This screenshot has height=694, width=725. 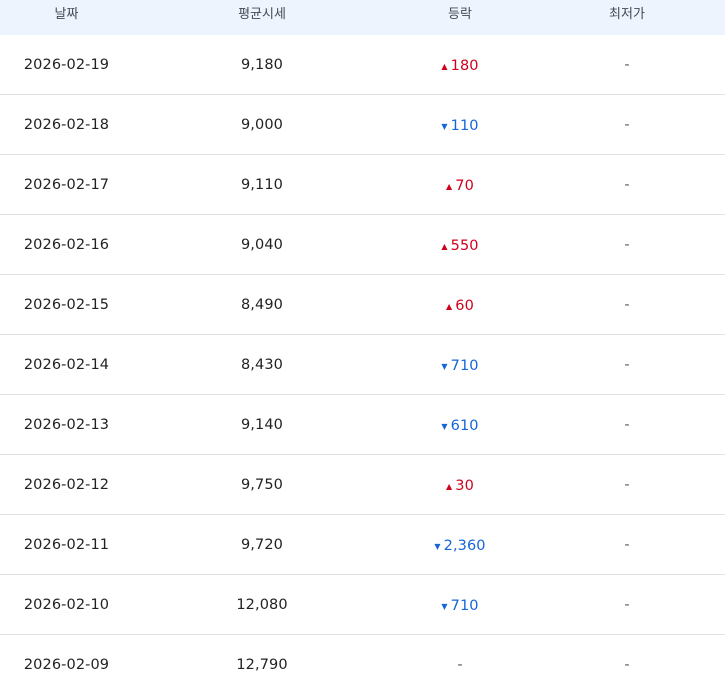 What do you see at coordinates (262, 14) in the screenshot?
I see `column-header-avg-price: 평균시세` at bounding box center [262, 14].